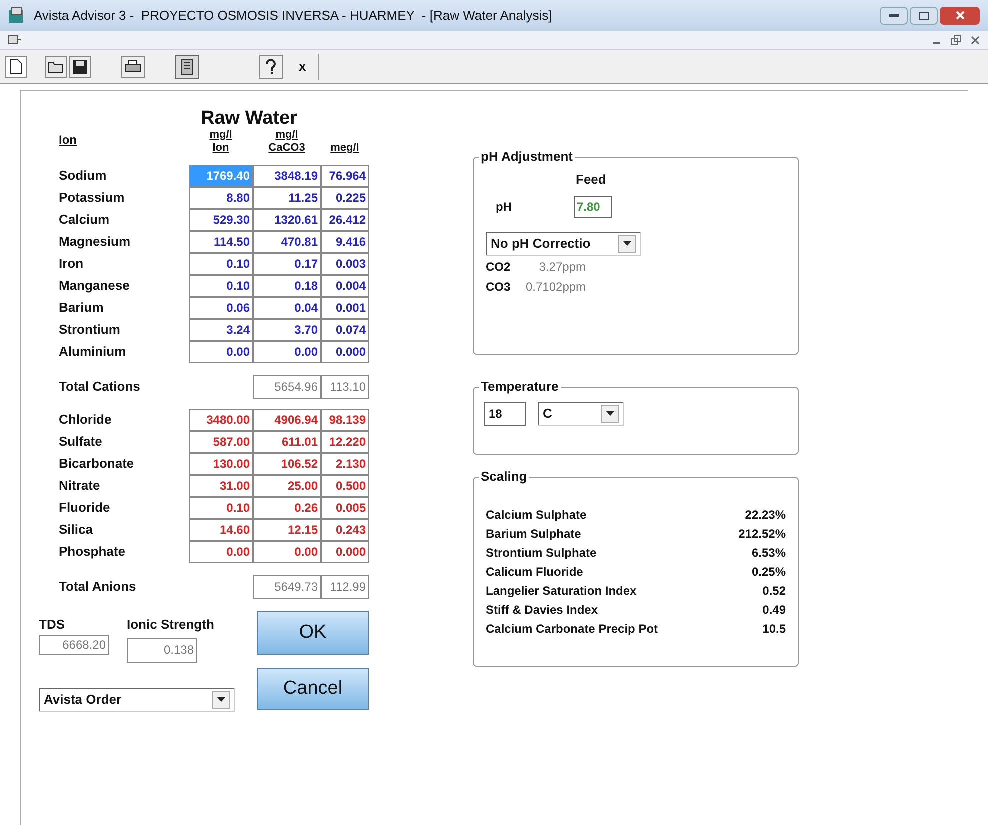 The width and height of the screenshot is (988, 825). I want to click on maximize-icon, so click(924, 16).